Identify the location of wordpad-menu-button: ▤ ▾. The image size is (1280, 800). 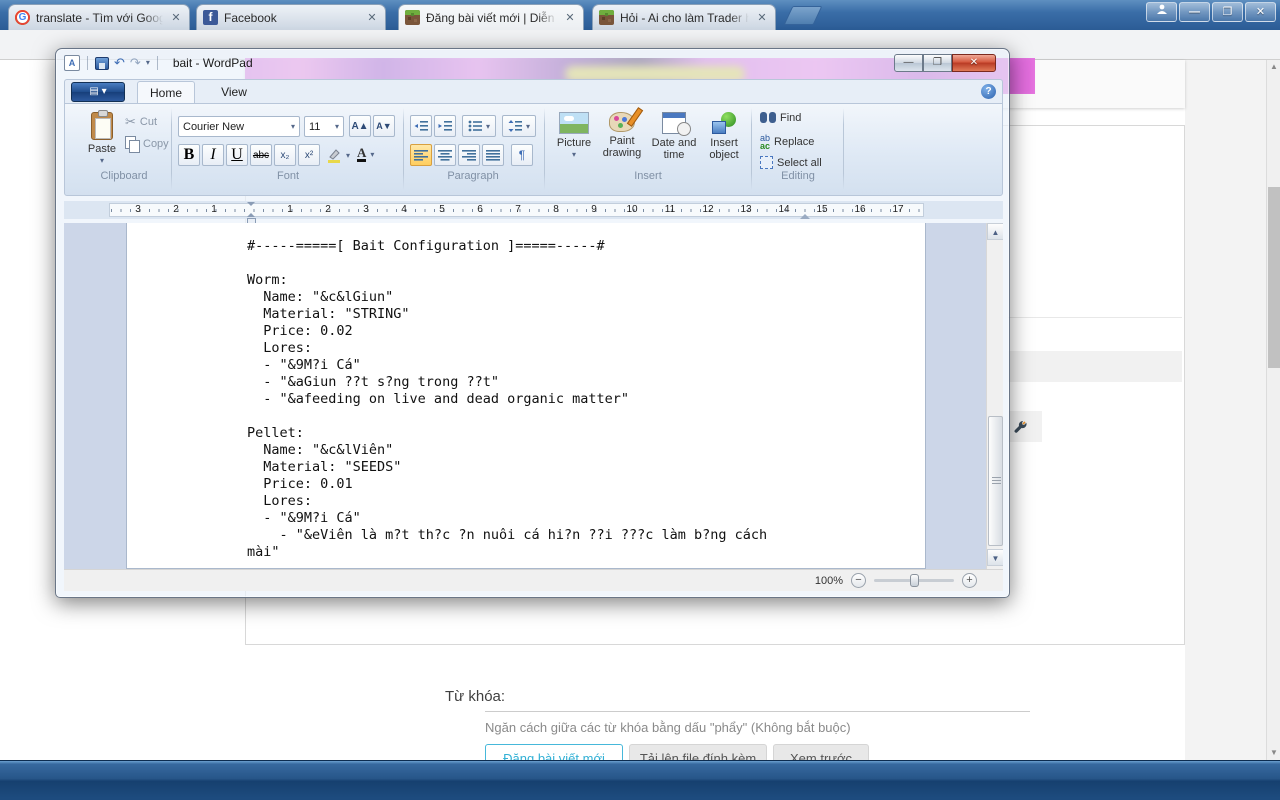
(98, 92).